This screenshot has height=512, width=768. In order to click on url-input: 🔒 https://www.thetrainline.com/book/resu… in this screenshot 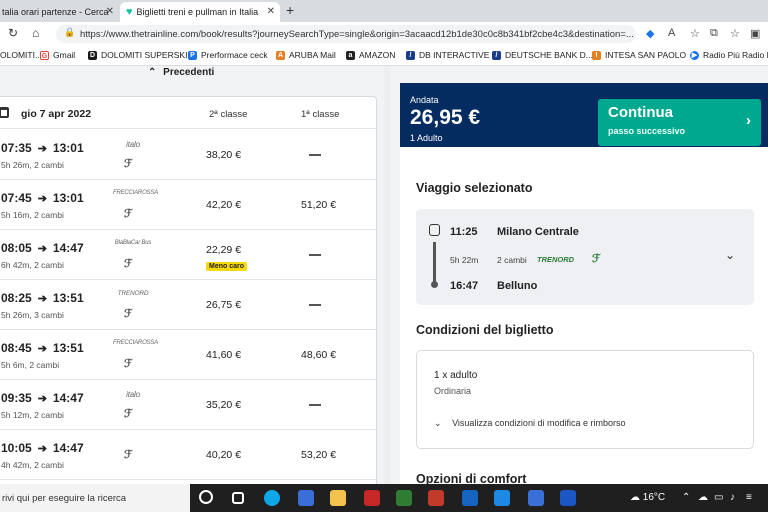, I will do `click(346, 34)`.